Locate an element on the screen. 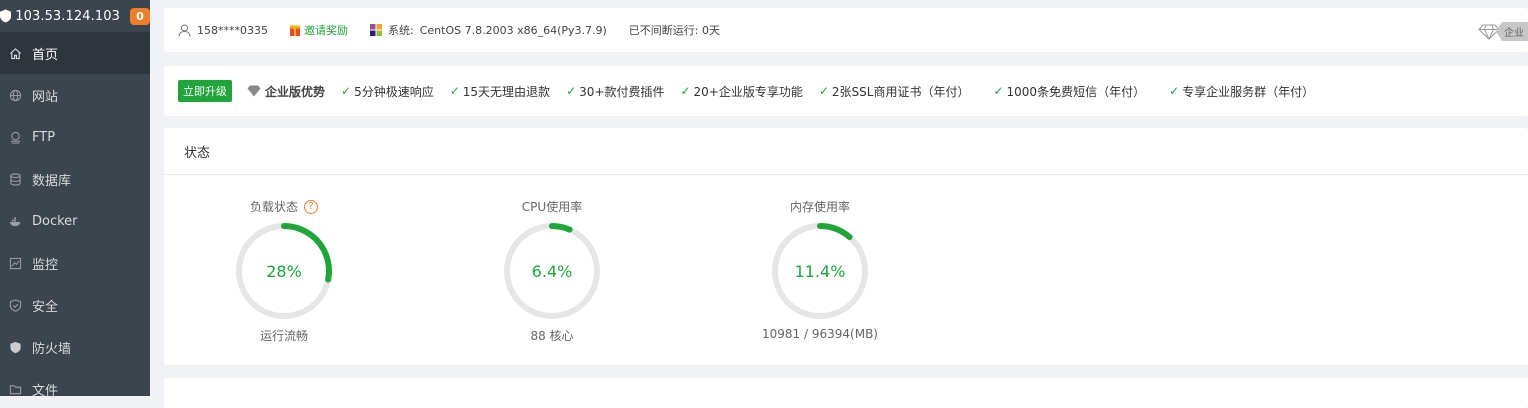 Image resolution: width=1528 pixels, height=408 pixels. sidebar-item-label: 监控 is located at coordinates (45, 265).